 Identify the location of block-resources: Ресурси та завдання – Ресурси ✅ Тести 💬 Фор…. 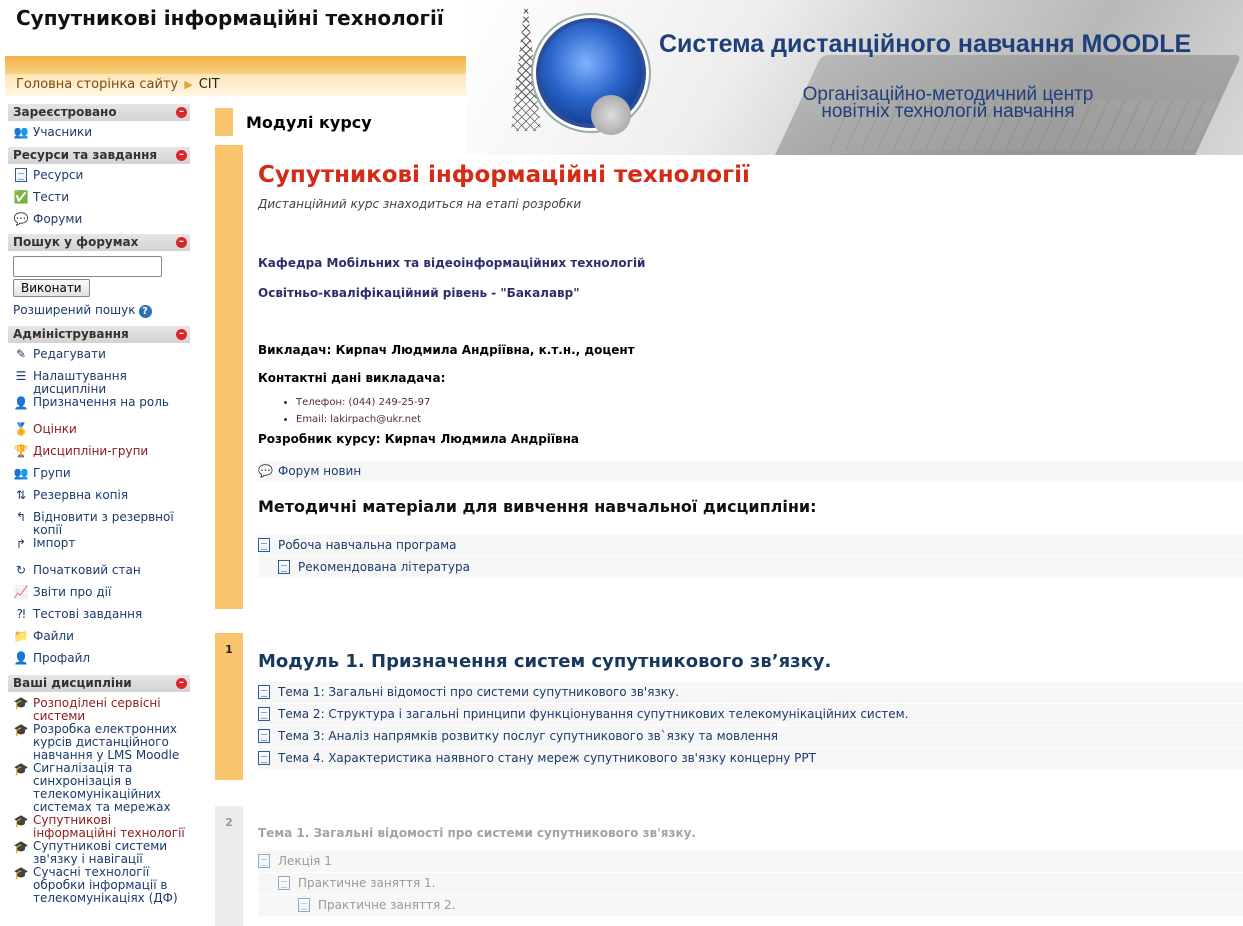
(99, 188).